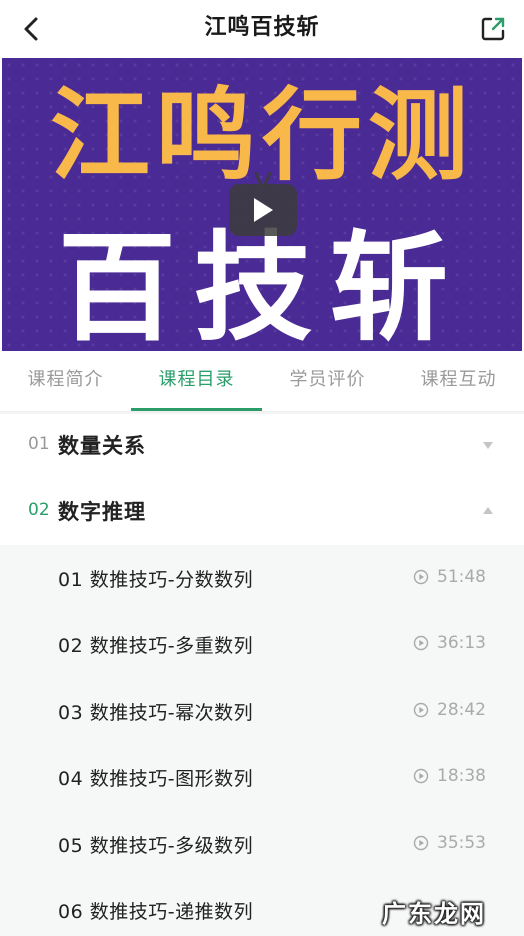  Describe the element at coordinates (156, 779) in the screenshot. I see `lesson-title: 04 数推技巧-图形数列` at that location.